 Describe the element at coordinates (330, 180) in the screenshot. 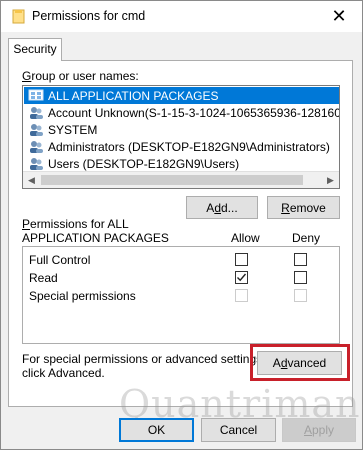

I see `scroll-right-icon: ▶` at that location.